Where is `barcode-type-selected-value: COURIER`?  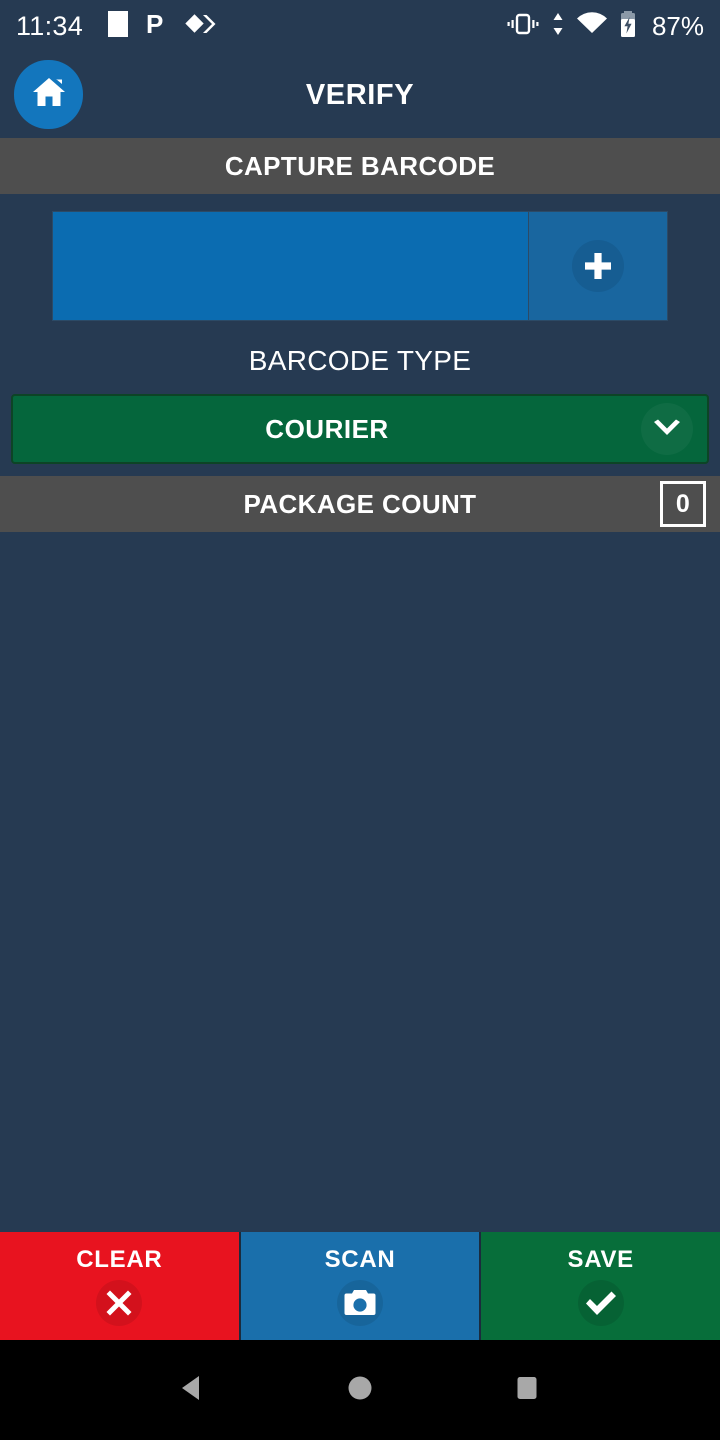 barcode-type-selected-value: COURIER is located at coordinates (327, 428).